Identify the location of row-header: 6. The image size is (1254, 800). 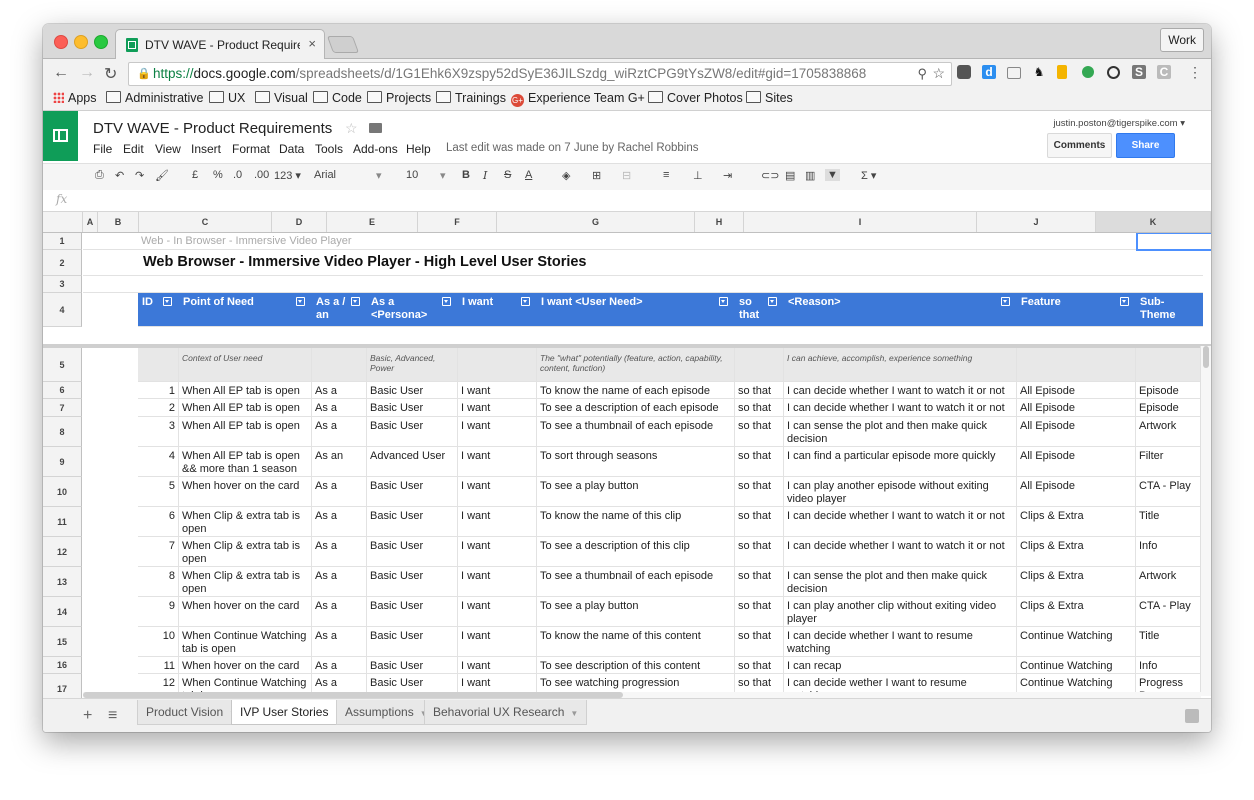
(62, 390).